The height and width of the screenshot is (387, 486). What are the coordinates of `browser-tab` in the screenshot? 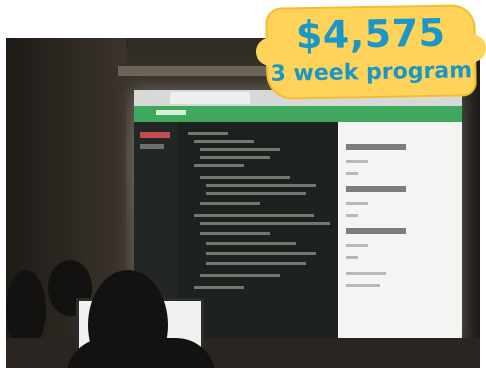 It's located at (210, 98).